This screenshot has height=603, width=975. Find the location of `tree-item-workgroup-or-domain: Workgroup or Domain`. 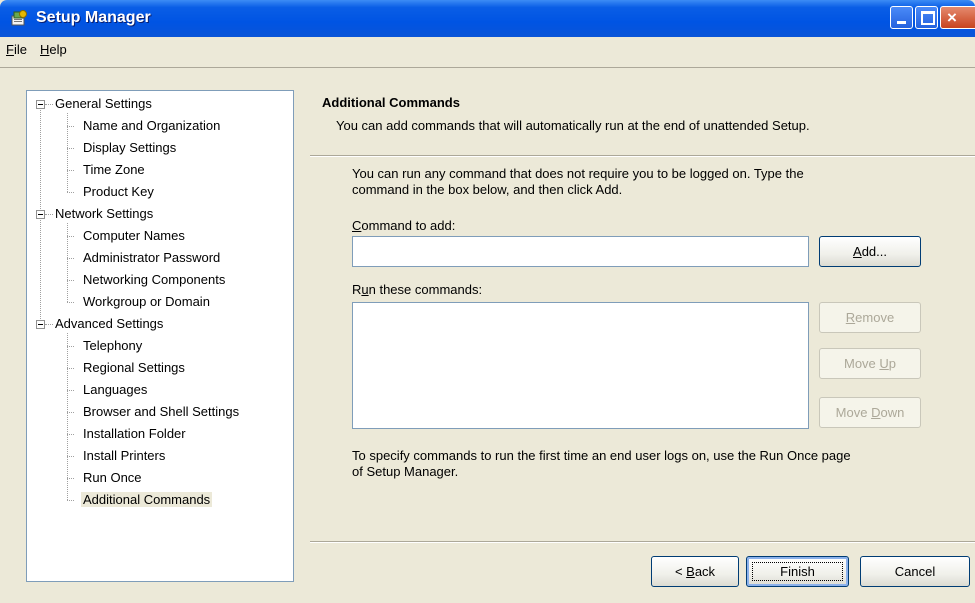

tree-item-workgroup-or-domain: Workgroup or Domain is located at coordinates (146, 301).